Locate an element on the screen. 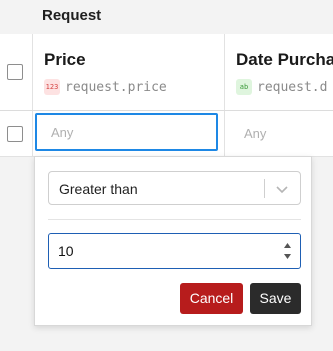  group-title: Request is located at coordinates (72, 15).